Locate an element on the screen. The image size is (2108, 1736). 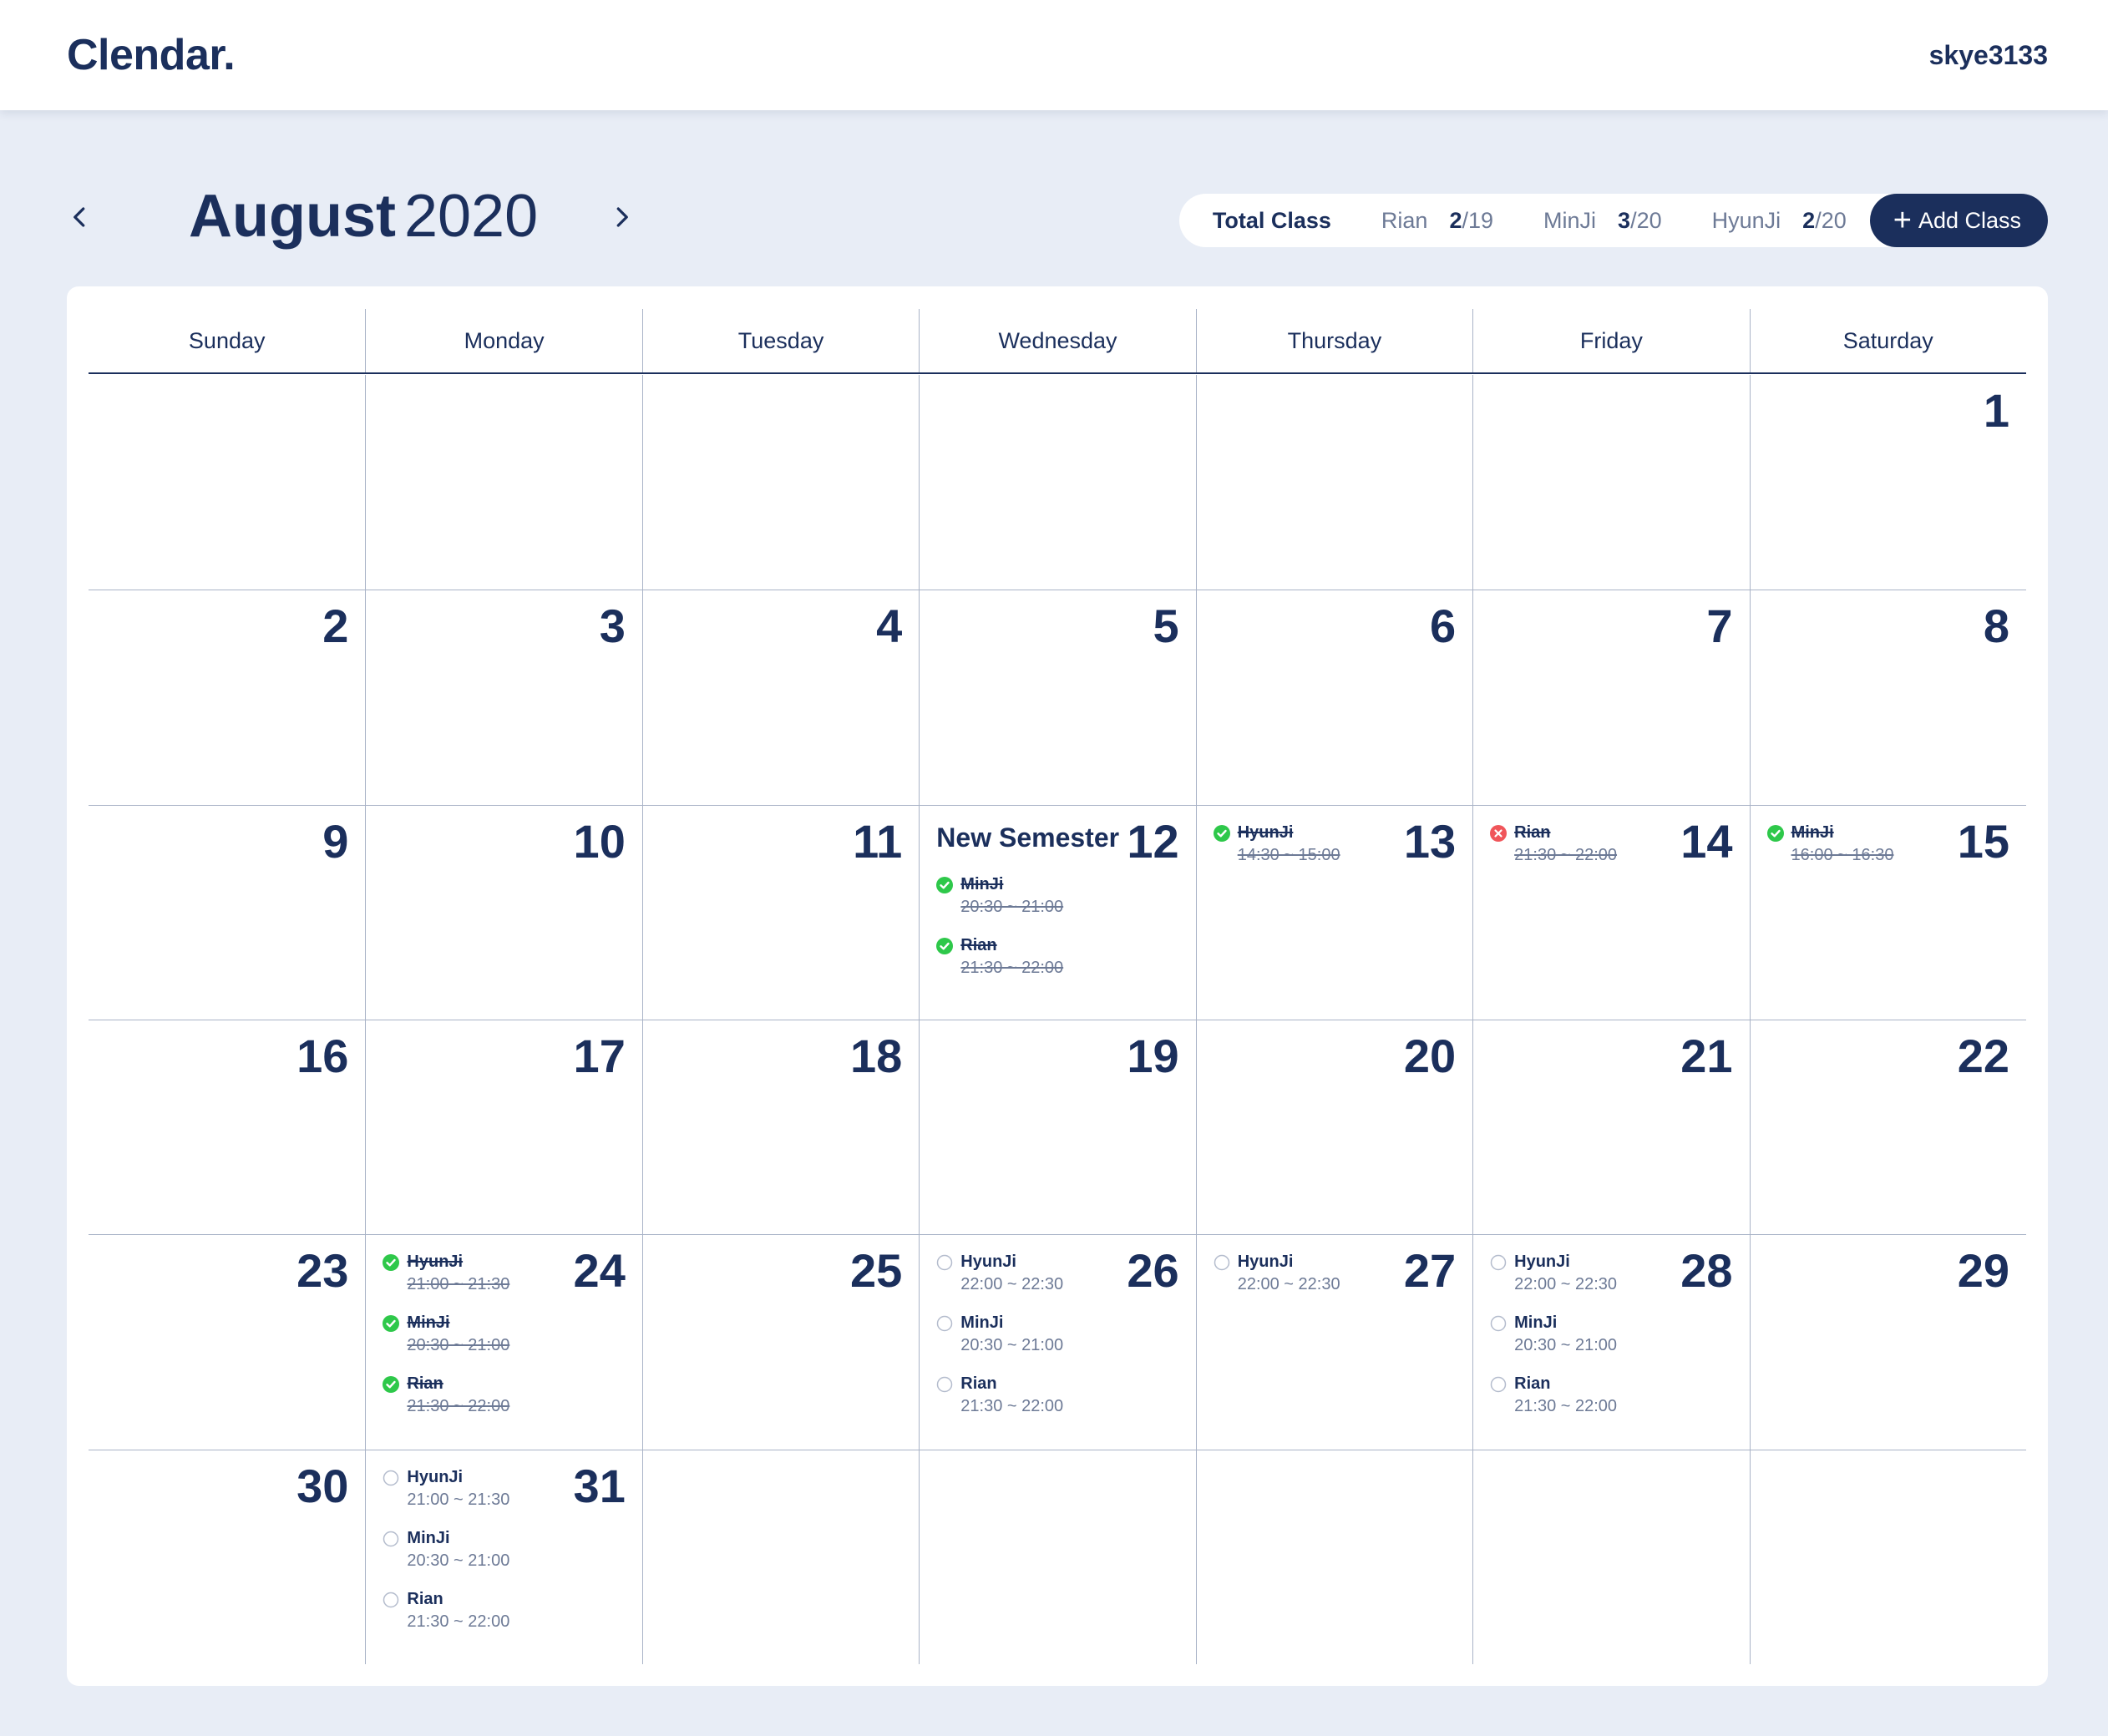
x-circle-icon is located at coordinates (1499, 833).